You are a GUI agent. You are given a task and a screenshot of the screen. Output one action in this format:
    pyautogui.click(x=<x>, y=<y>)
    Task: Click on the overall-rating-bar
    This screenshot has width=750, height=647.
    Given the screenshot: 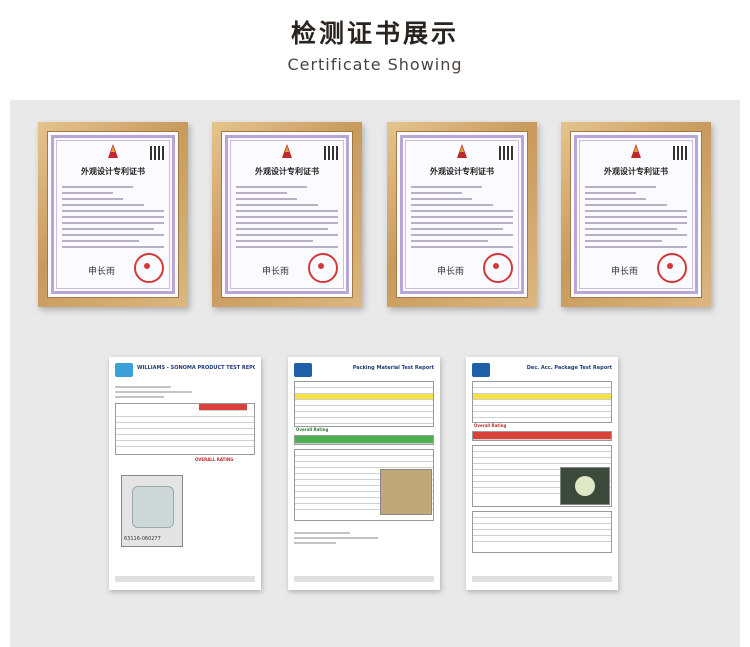 What is the action you would take?
    pyautogui.click(x=223, y=407)
    